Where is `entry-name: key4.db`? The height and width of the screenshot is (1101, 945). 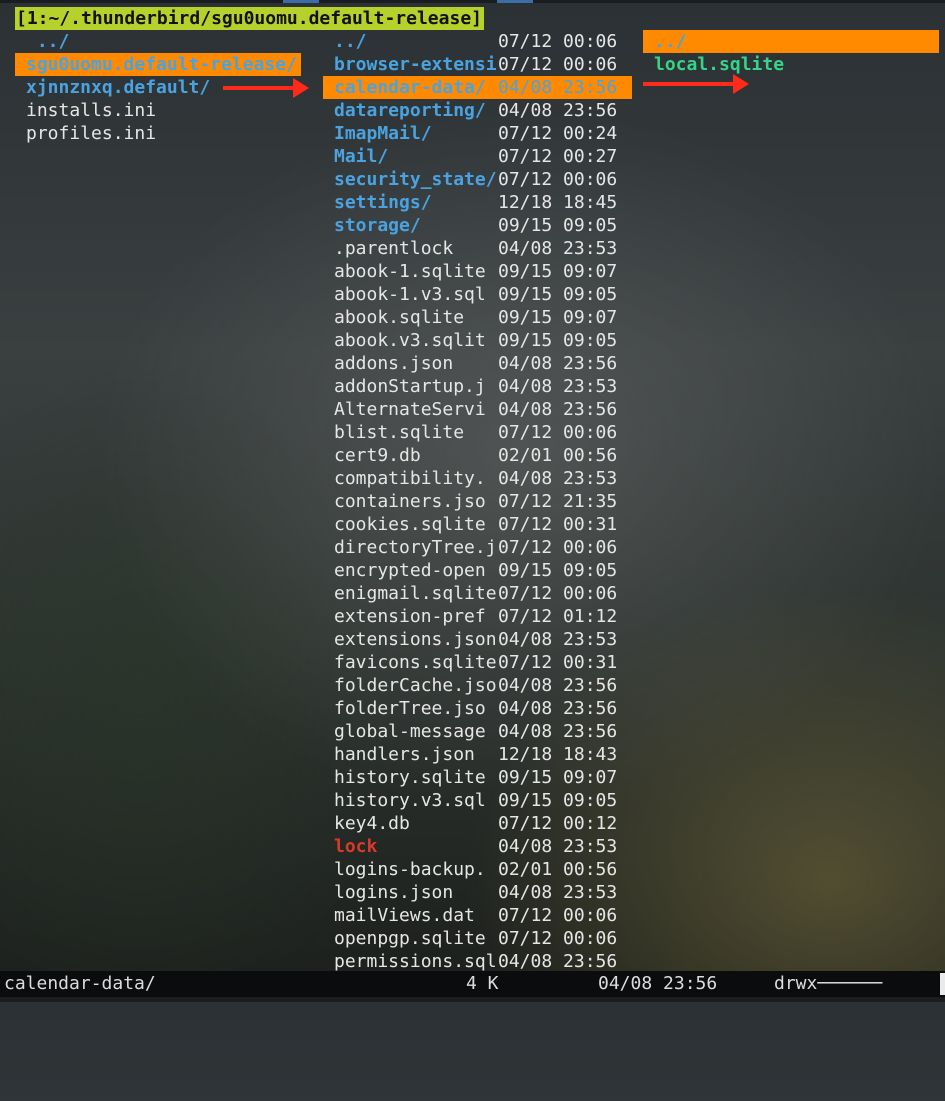
entry-name: key4.db is located at coordinates (372, 823).